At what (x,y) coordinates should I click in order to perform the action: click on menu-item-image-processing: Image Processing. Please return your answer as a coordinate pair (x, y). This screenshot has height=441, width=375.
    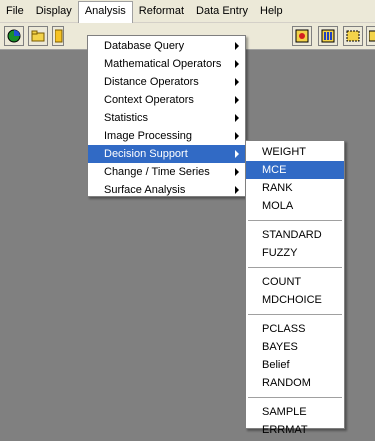
    Looking at the image, I should click on (166, 136).